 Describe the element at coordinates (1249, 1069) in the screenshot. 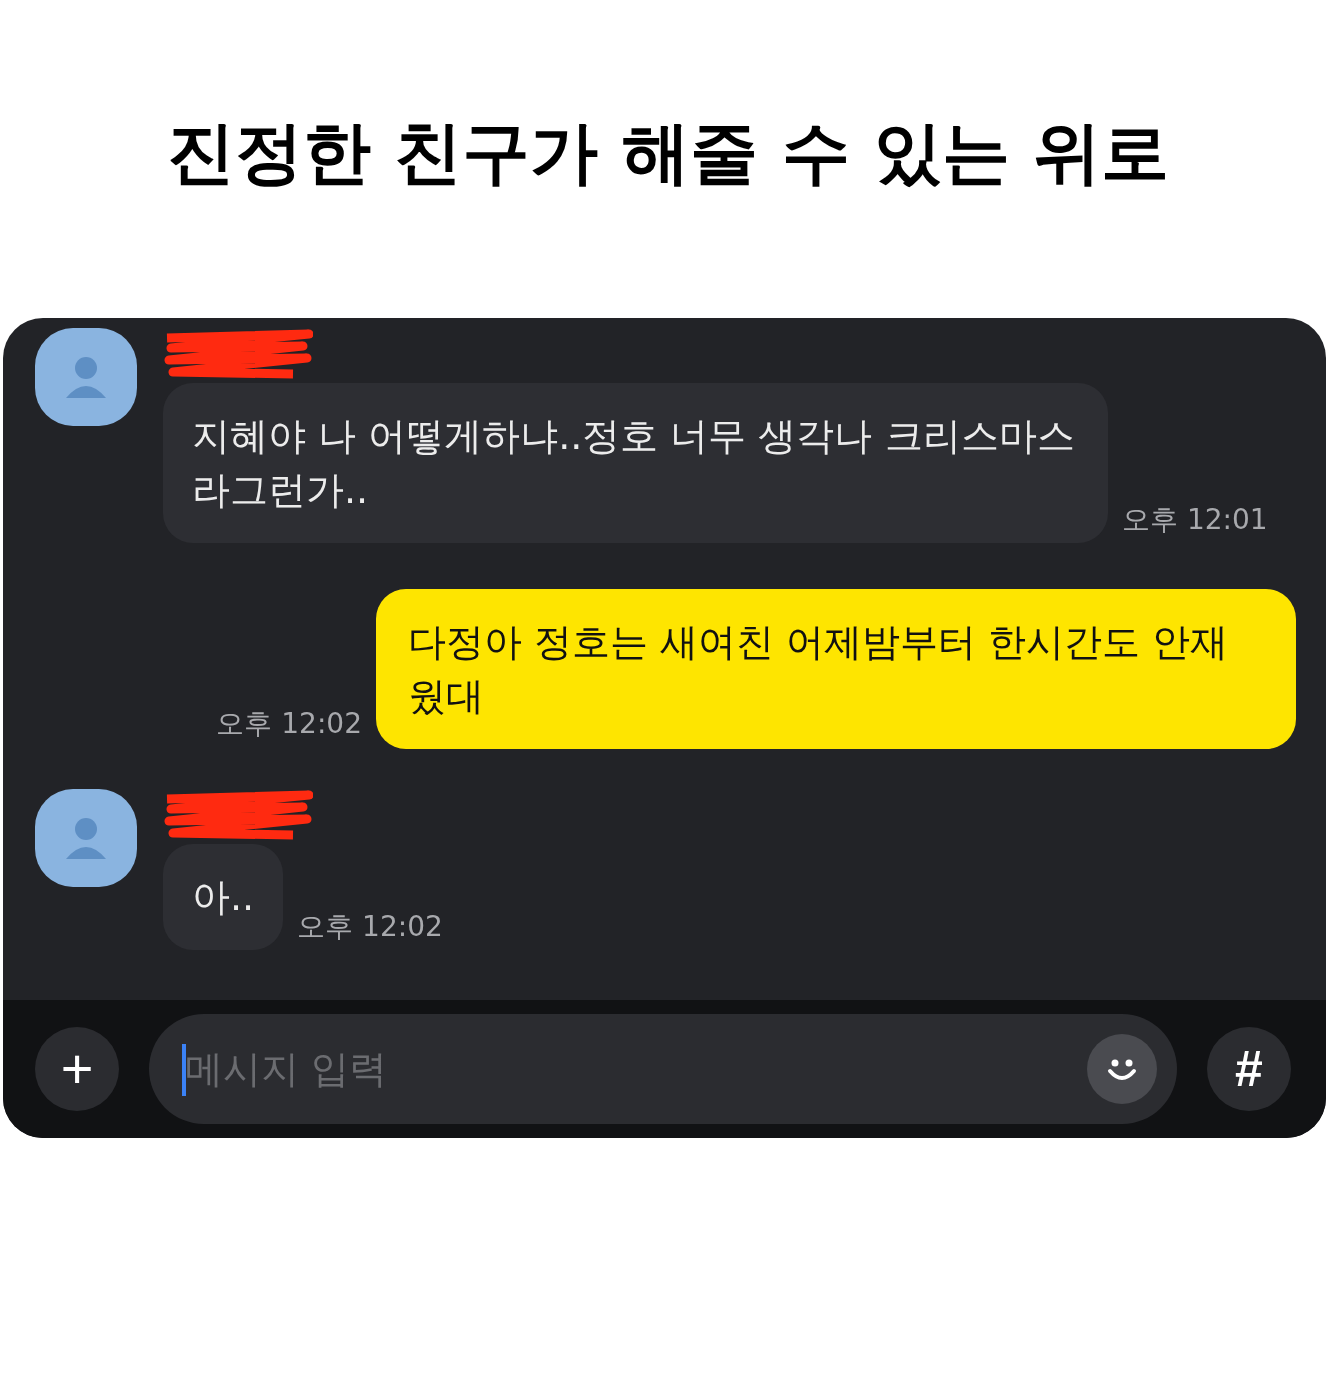

I see `hashtag-button: #` at that location.